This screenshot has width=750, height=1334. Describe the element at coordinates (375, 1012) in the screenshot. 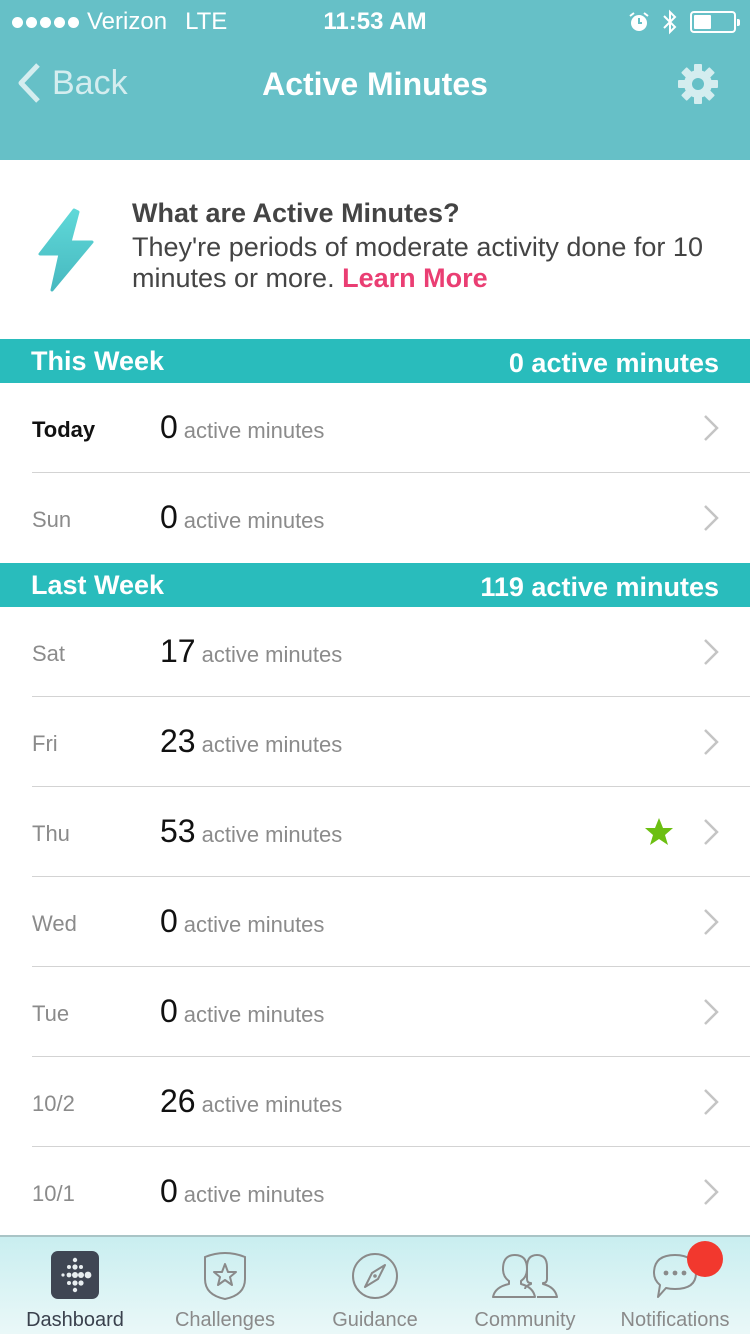

I see `day-row: Tue 0 active minutes` at that location.